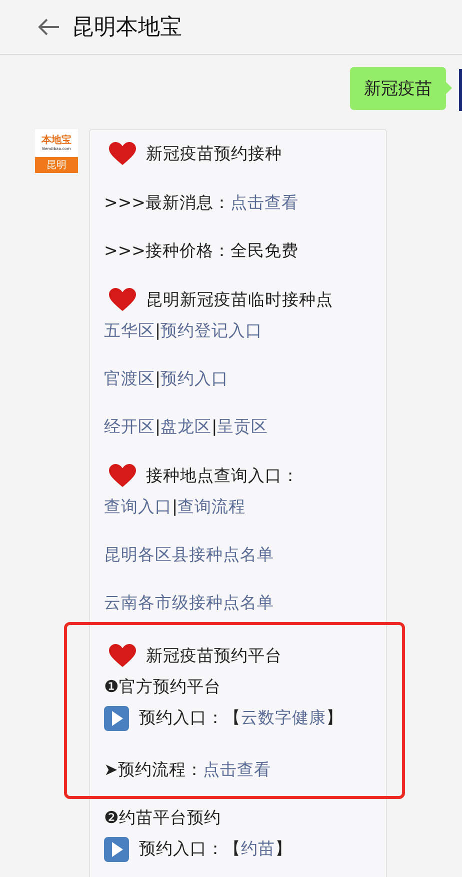 The width and height of the screenshot is (462, 877). What do you see at coordinates (214, 154) in the screenshot?
I see `section-heading: 新冠疫苗预约接种` at bounding box center [214, 154].